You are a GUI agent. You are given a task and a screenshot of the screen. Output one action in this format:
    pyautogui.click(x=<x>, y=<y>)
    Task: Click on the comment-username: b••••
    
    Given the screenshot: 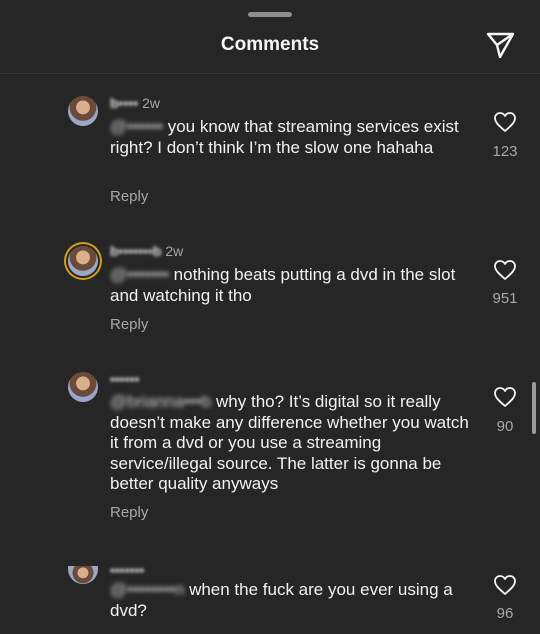 What is the action you would take?
    pyautogui.click(x=124, y=103)
    